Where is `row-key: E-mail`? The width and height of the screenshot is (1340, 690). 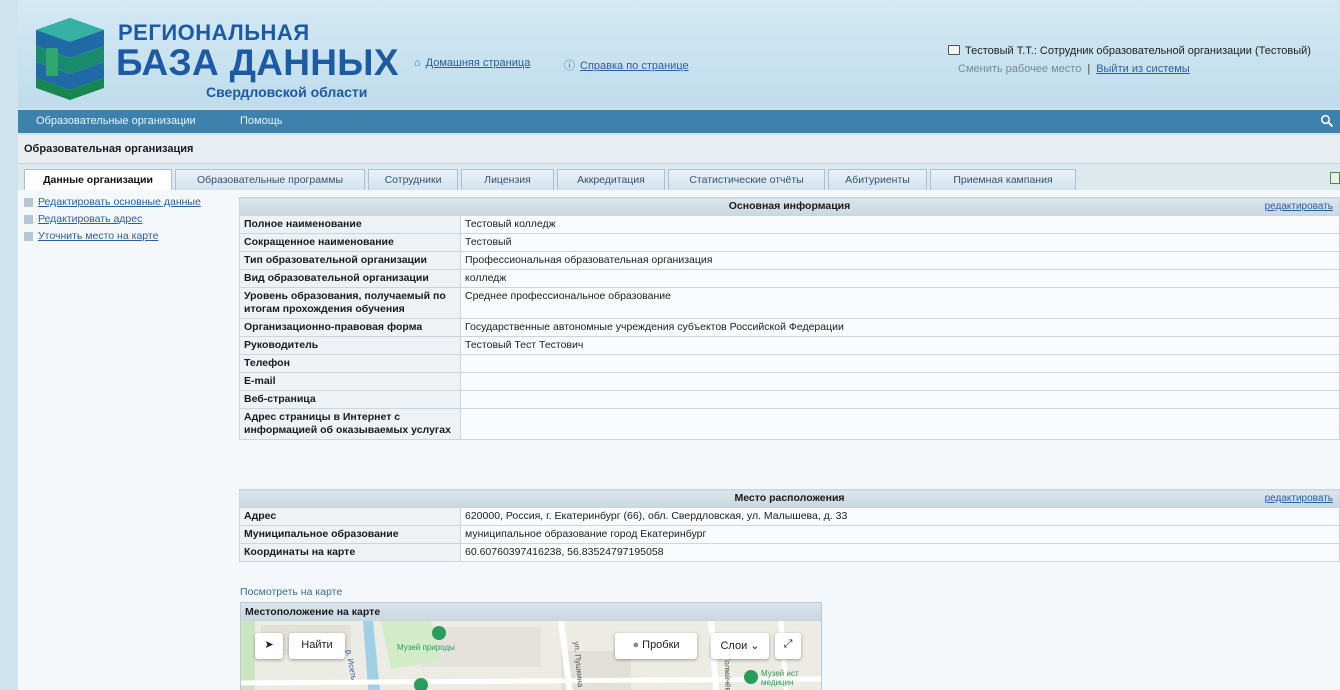
row-key: E-mail is located at coordinates (350, 381).